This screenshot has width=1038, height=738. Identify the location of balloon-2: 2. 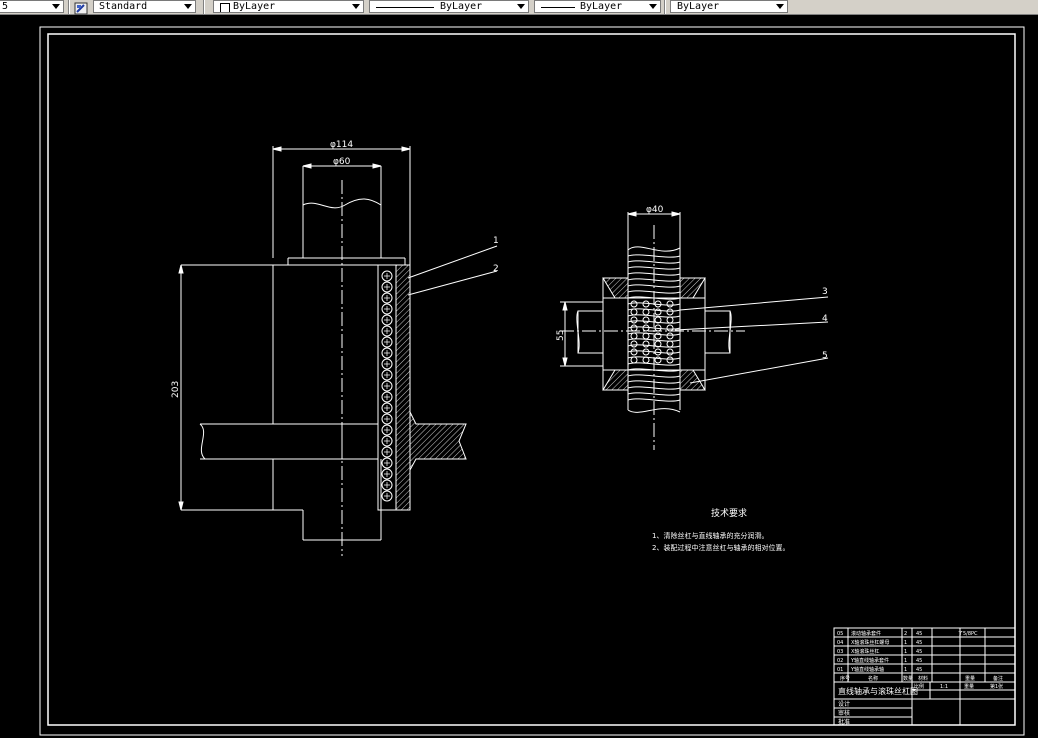
(496, 269).